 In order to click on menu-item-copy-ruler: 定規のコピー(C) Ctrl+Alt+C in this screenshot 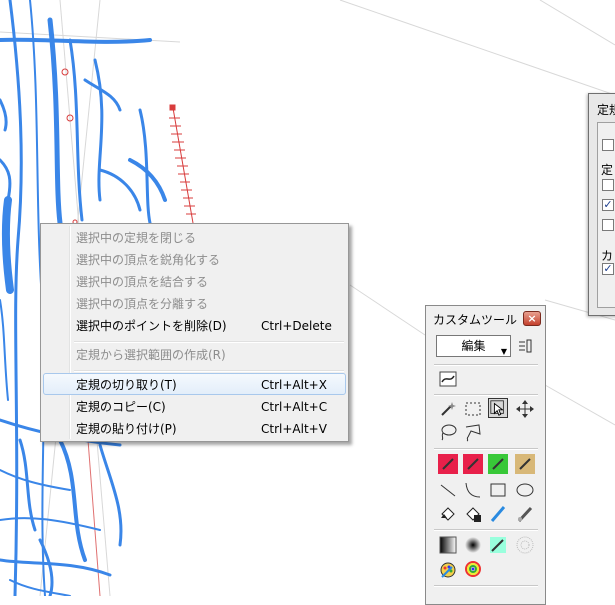, I will do `click(194, 407)`.